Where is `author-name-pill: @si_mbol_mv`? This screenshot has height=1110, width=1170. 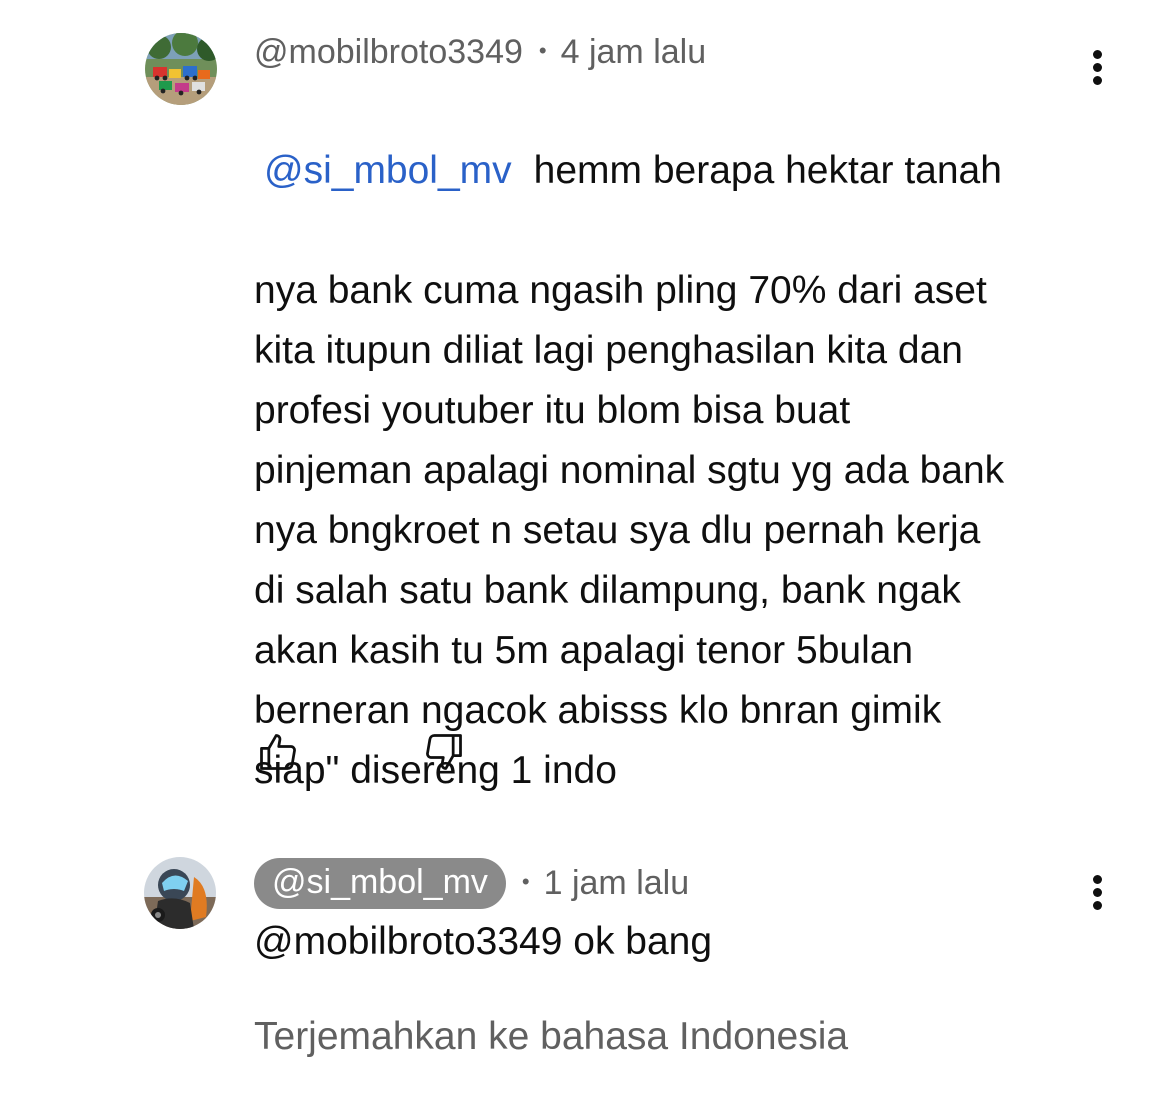
author-name-pill: @si_mbol_mv is located at coordinates (380, 883).